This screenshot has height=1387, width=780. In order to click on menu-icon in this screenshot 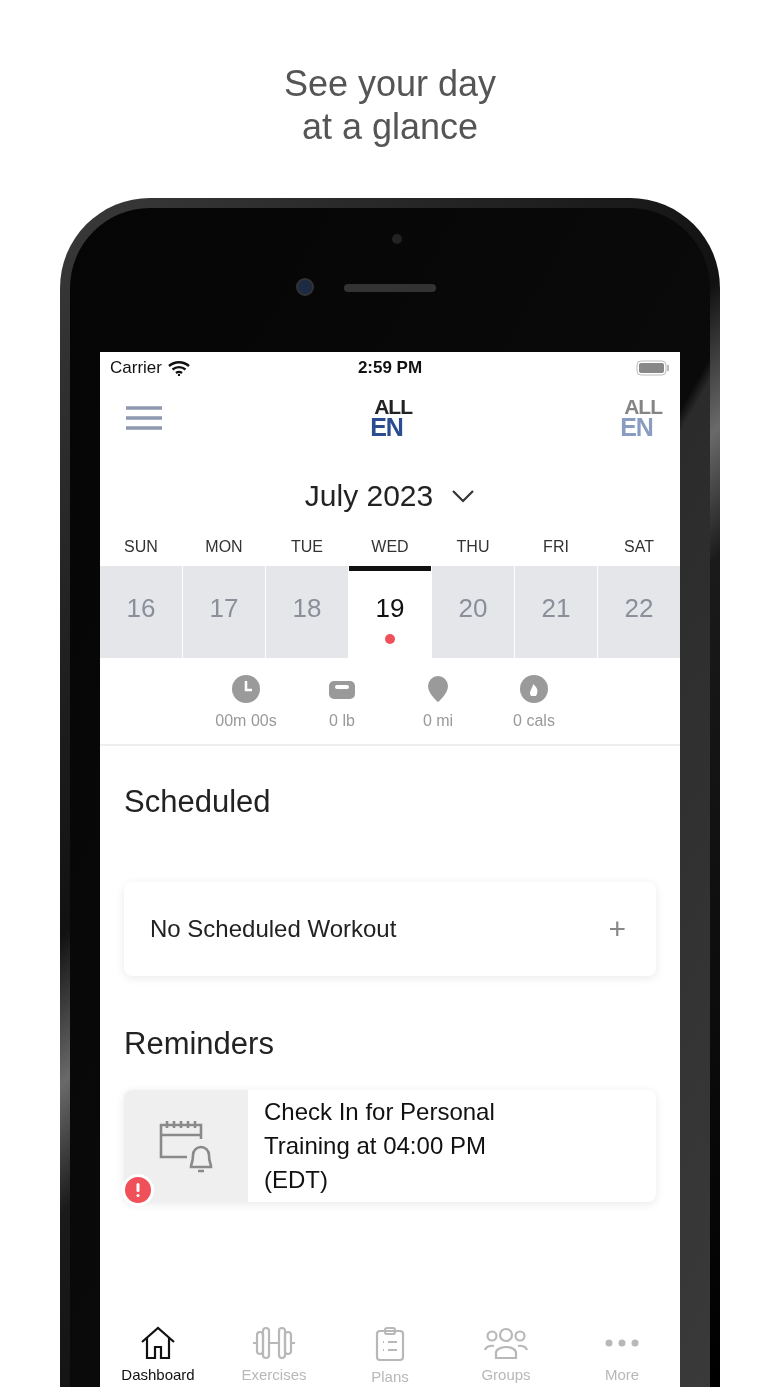, I will do `click(144, 418)`.